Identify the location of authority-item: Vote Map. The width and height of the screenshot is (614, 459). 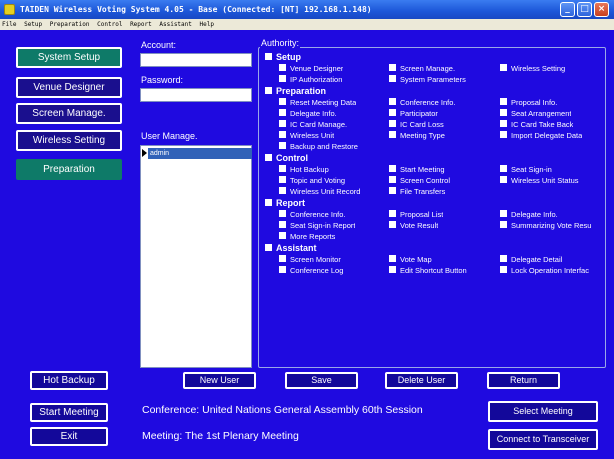
(410, 259).